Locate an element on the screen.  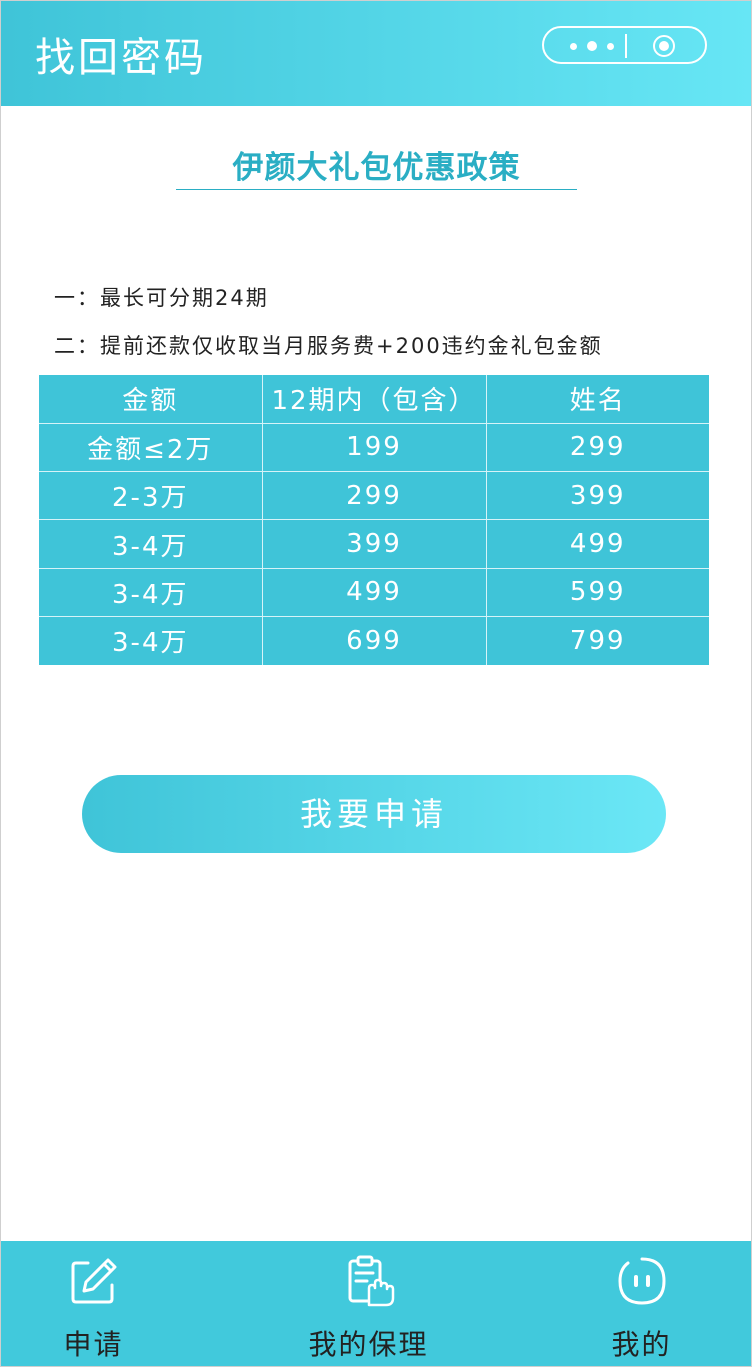
table-header-cell: 12期内（包含） is located at coordinates (374, 399).